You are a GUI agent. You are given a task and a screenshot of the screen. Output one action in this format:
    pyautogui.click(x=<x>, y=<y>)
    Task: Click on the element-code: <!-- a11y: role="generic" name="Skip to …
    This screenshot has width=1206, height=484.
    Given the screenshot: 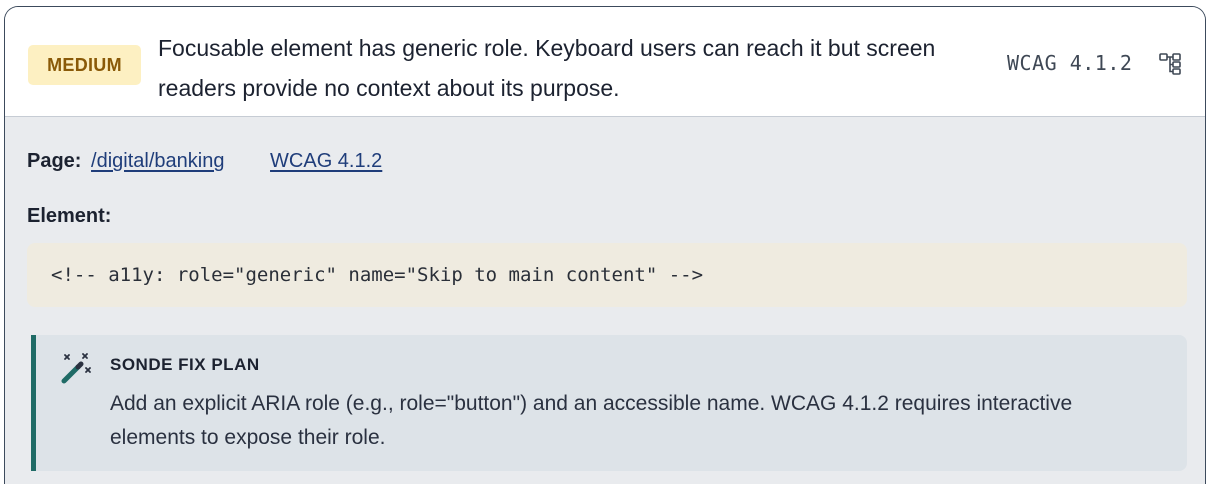 What is the action you would take?
    pyautogui.click(x=377, y=275)
    